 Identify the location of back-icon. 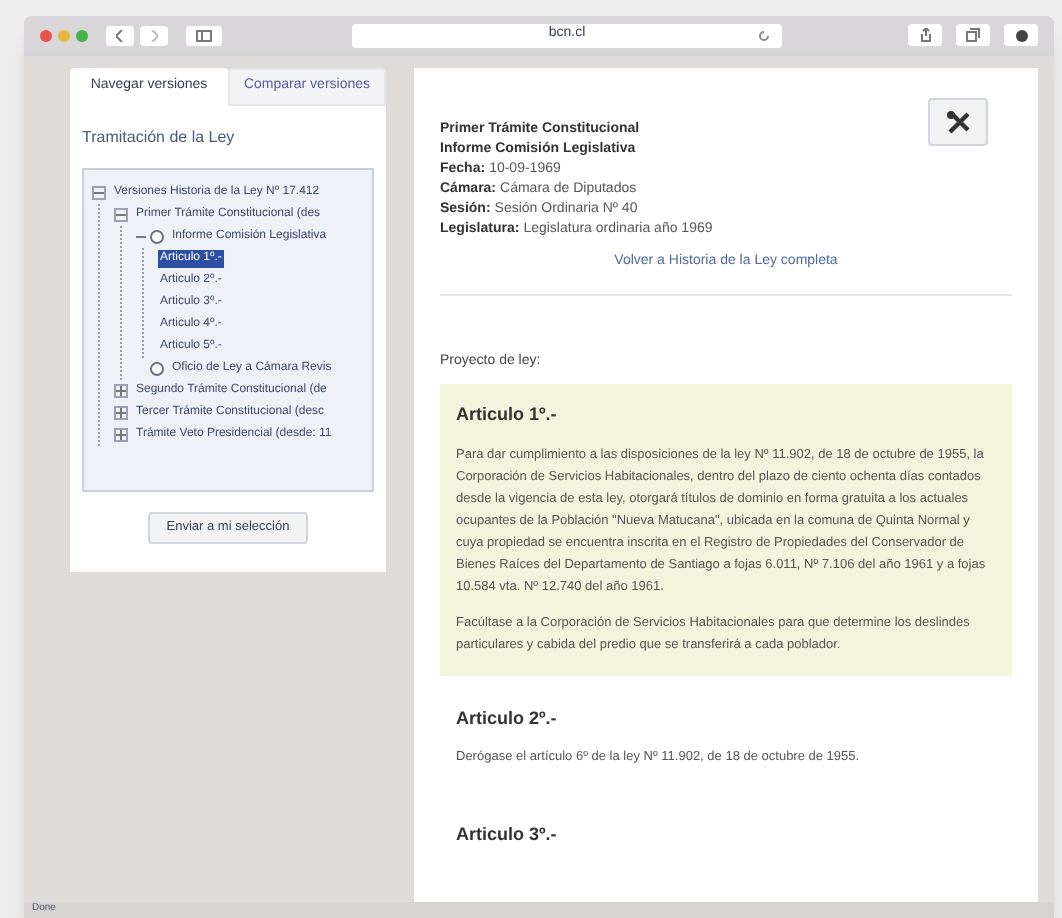
(120, 35).